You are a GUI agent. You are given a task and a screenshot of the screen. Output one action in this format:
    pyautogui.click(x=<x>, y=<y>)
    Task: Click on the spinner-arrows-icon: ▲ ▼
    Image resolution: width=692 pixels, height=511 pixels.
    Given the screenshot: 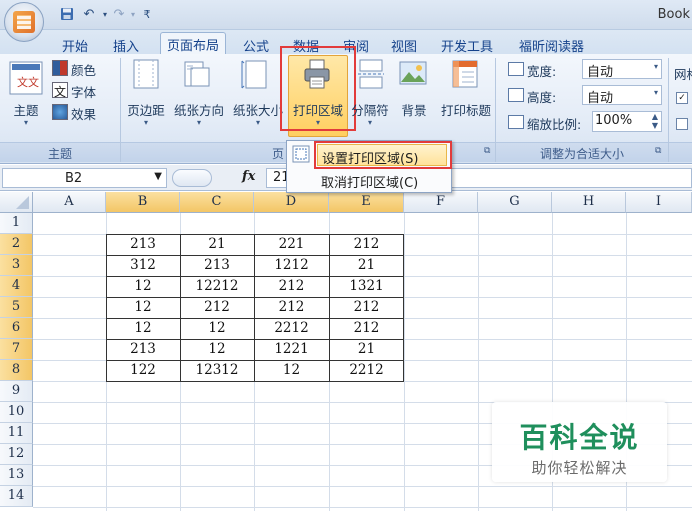 What is the action you would take?
    pyautogui.click(x=655, y=121)
    